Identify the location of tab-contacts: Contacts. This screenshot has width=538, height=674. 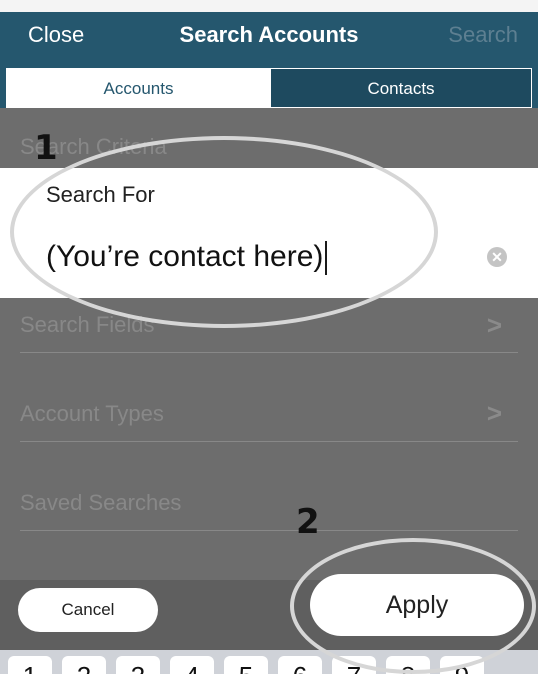
(401, 88).